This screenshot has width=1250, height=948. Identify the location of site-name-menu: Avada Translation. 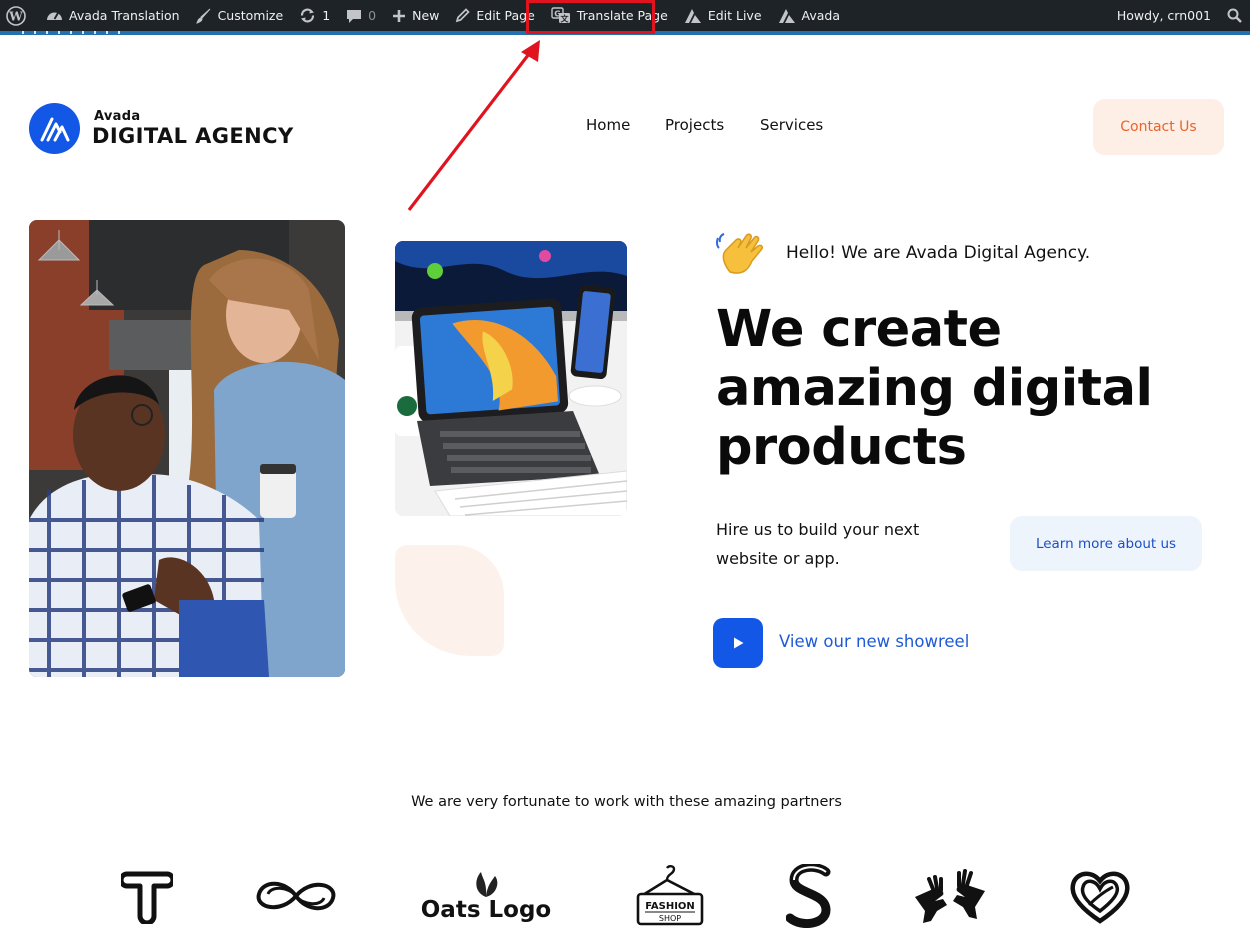
(113, 15).